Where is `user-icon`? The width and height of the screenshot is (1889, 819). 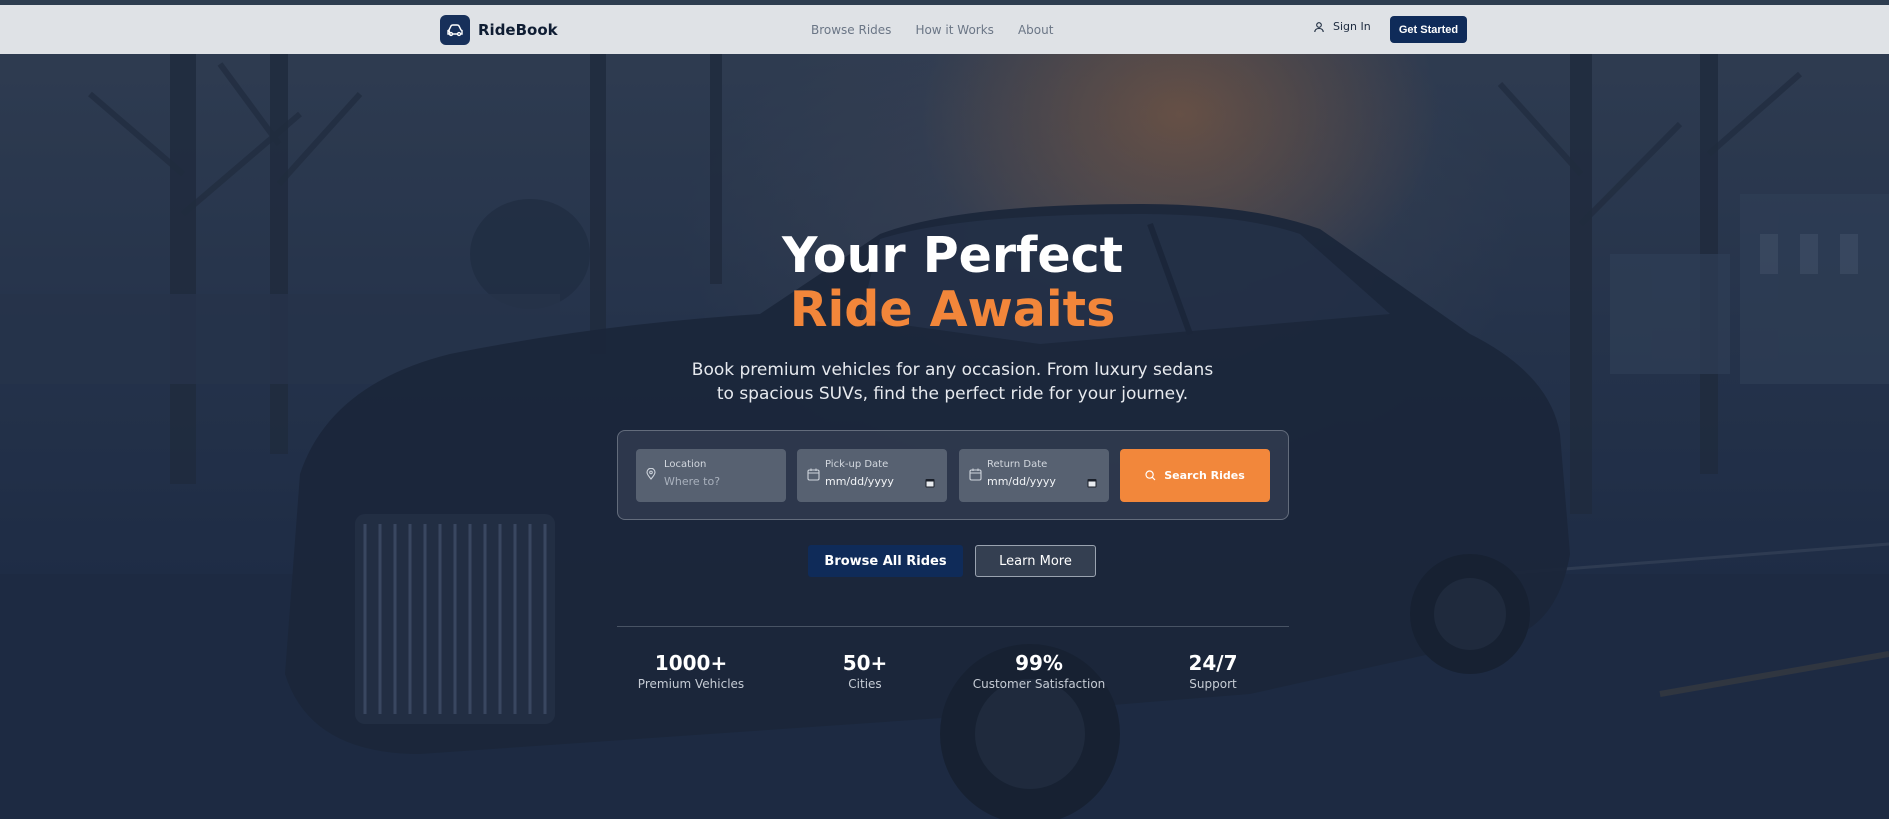
user-icon is located at coordinates (1319, 26).